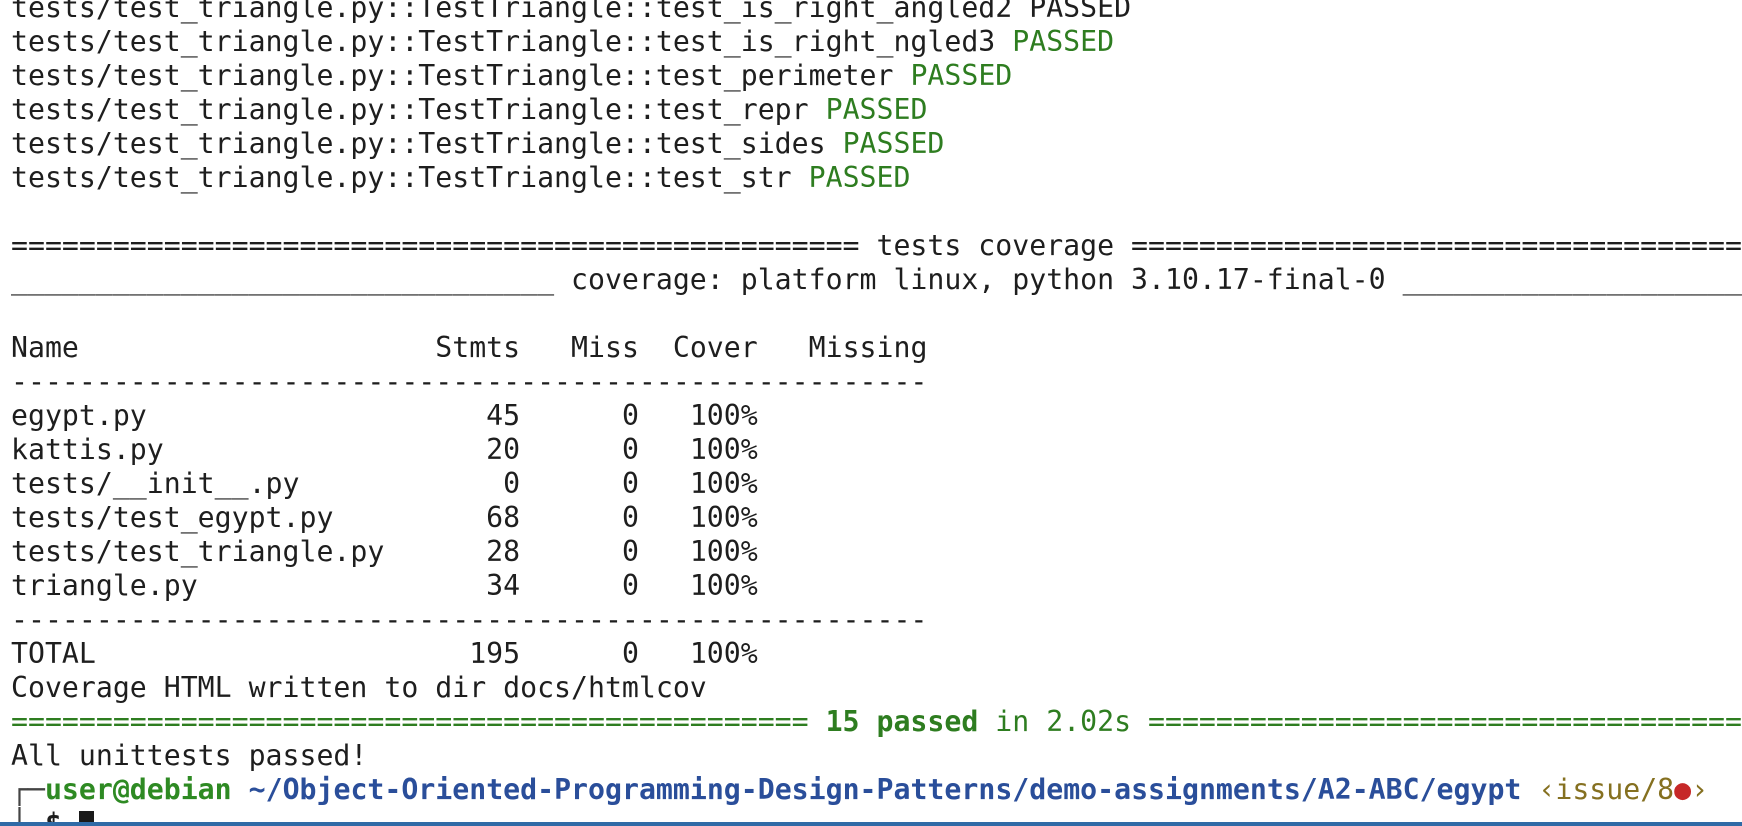 The height and width of the screenshot is (826, 1742). What do you see at coordinates (206, 415) in the screenshot?
I see `cell-name: egypt.py` at bounding box center [206, 415].